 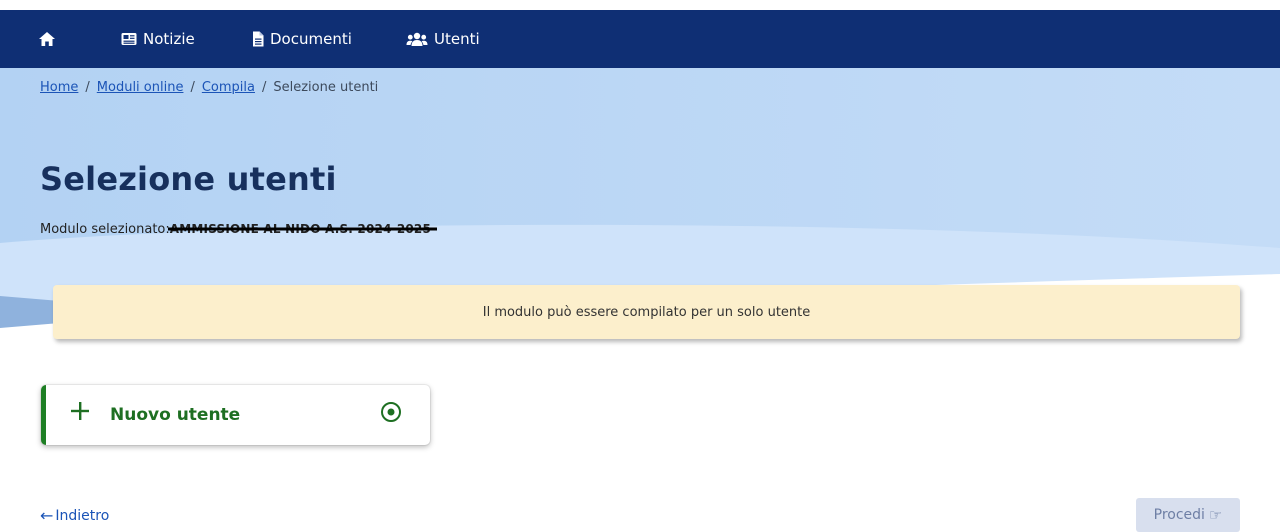 What do you see at coordinates (640, 5) in the screenshot?
I see `top-strip` at bounding box center [640, 5].